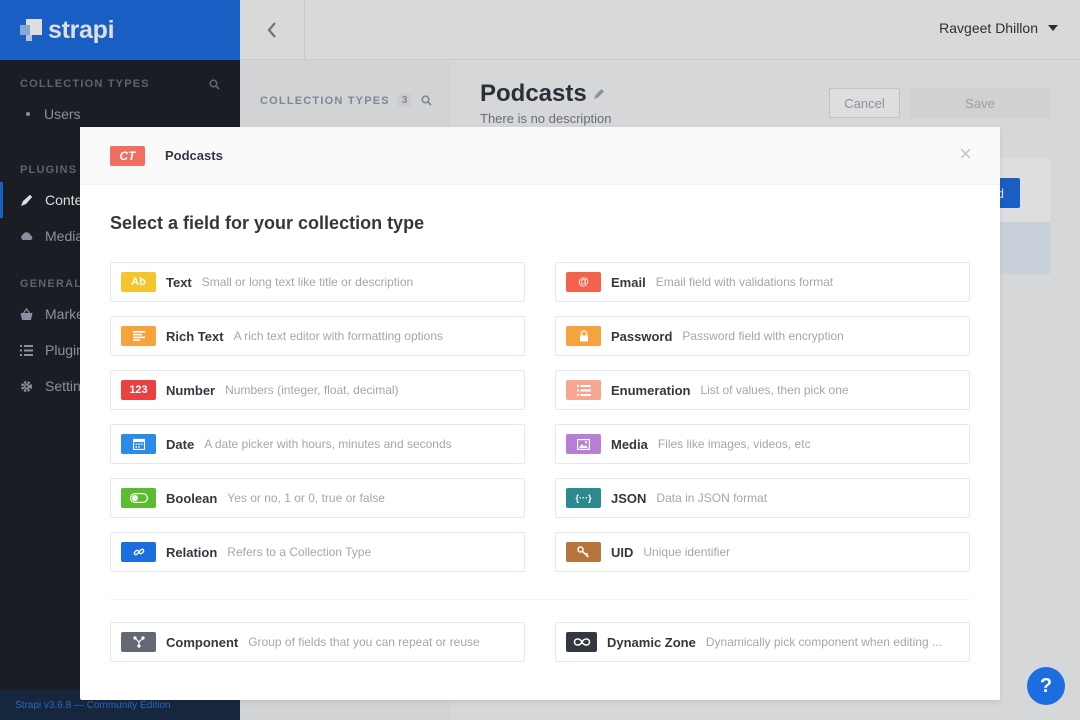 The width and height of the screenshot is (1080, 720). Describe the element at coordinates (127, 155) in the screenshot. I see `content-type-badge: CT` at that location.